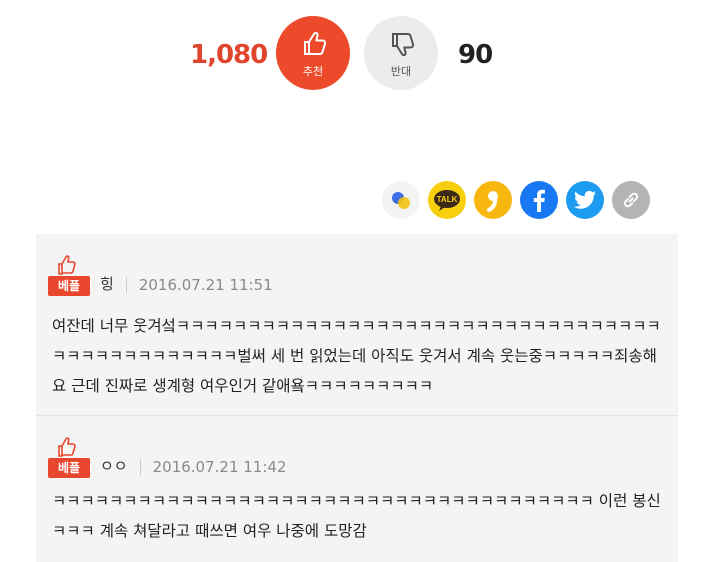  Describe the element at coordinates (475, 55) in the screenshot. I see `downvote-count: 90` at that location.